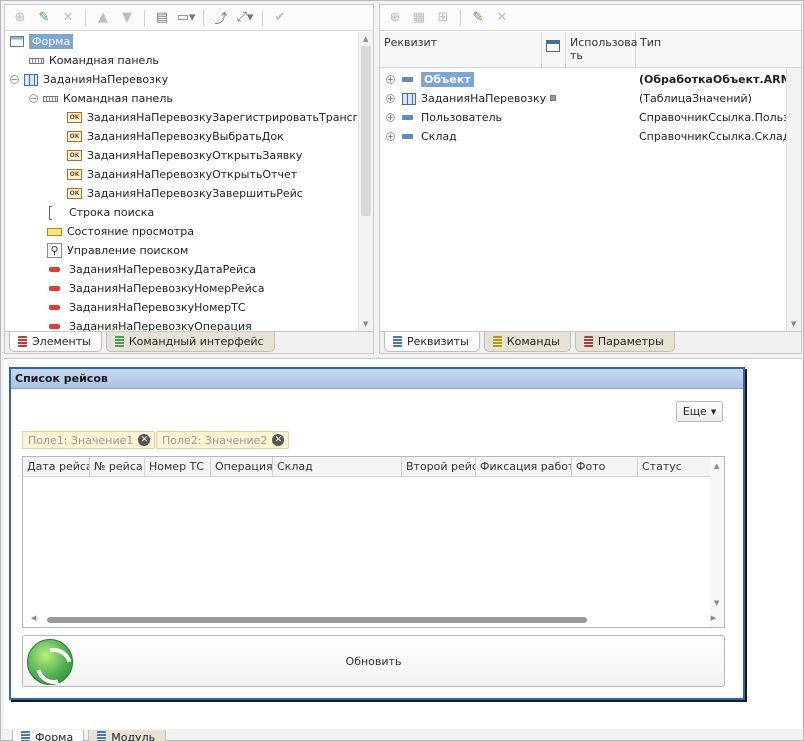  What do you see at coordinates (120, 231) in the screenshot?
I see `tree-item-view-state: Состояние просмотра` at bounding box center [120, 231].